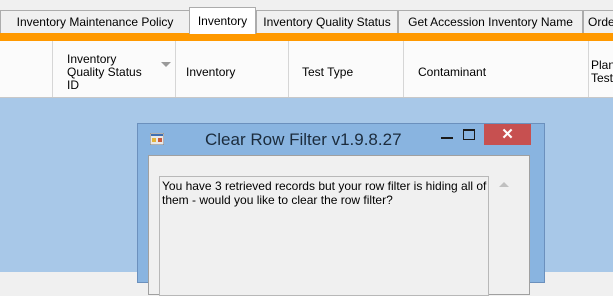 This screenshot has height=296, width=613. Describe the element at coordinates (26, 69) in the screenshot. I see `row-header-corner` at that location.